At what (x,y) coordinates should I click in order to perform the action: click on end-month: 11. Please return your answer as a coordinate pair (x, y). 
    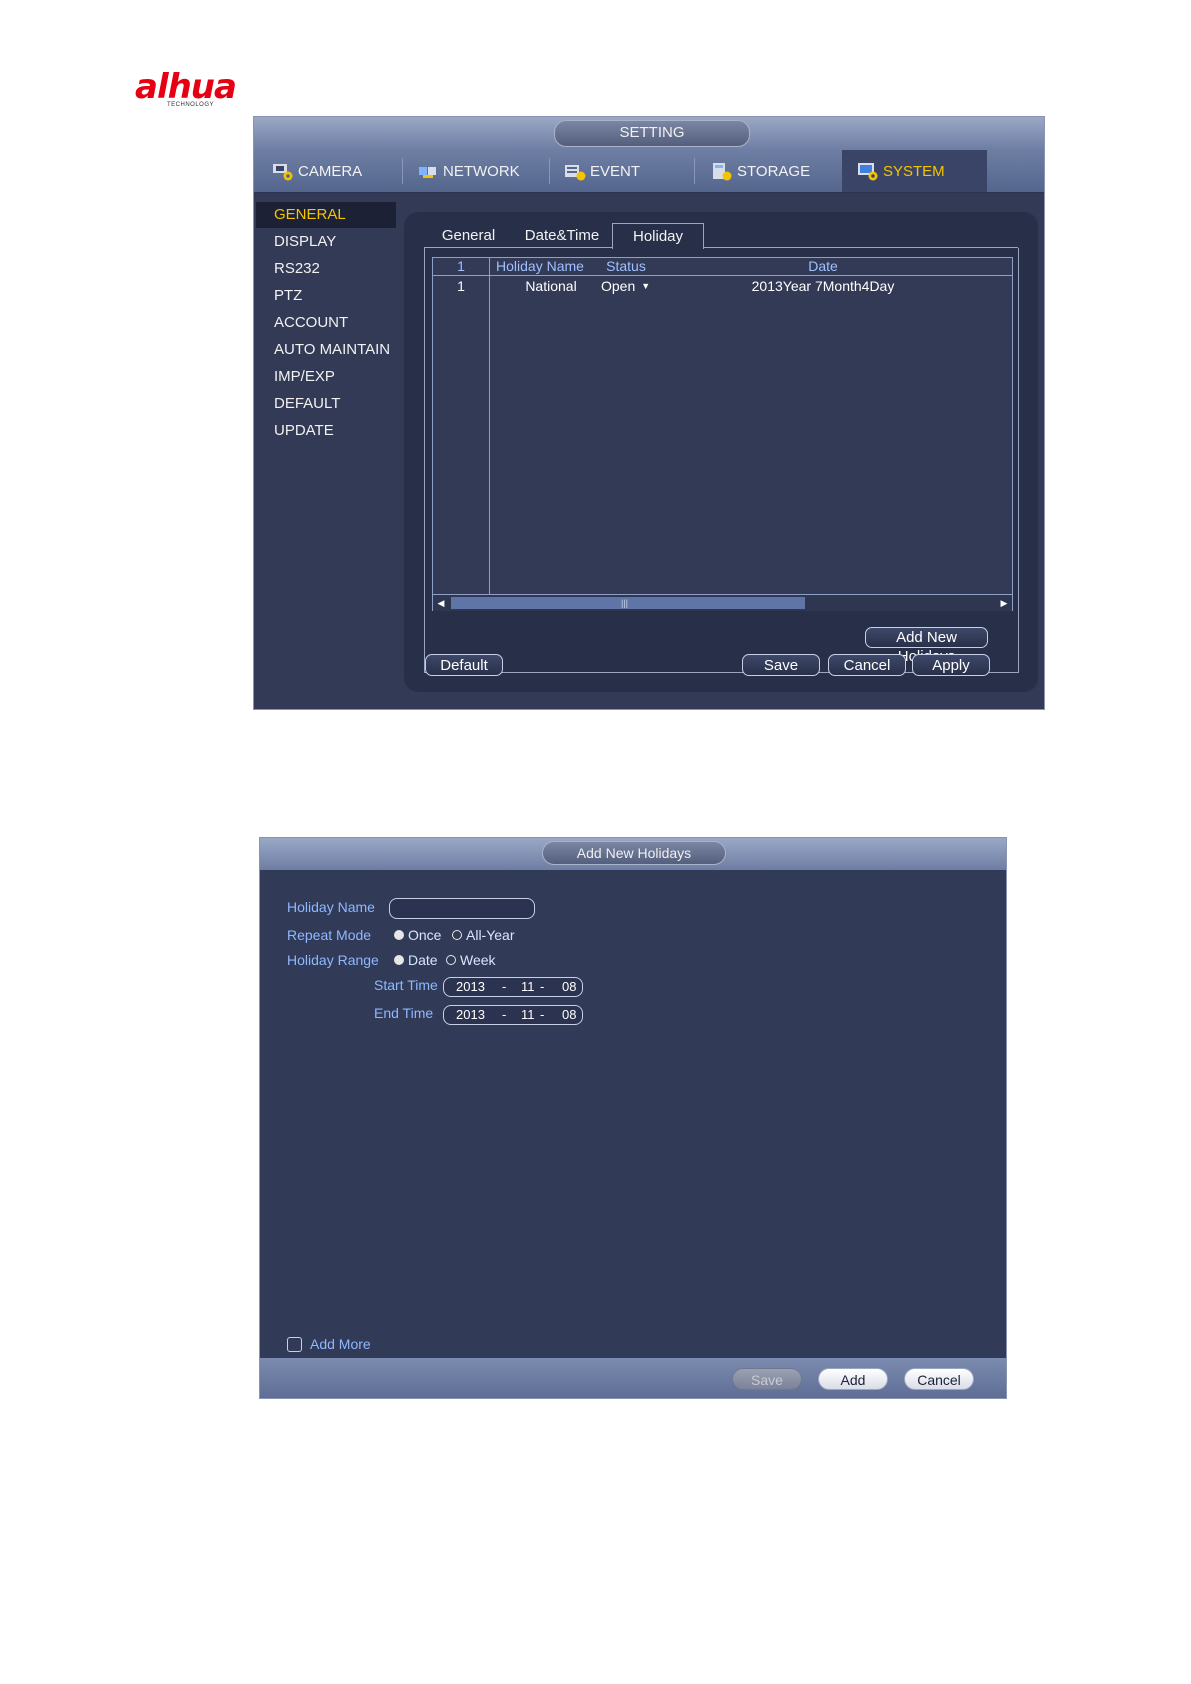
    Looking at the image, I should click on (528, 1015).